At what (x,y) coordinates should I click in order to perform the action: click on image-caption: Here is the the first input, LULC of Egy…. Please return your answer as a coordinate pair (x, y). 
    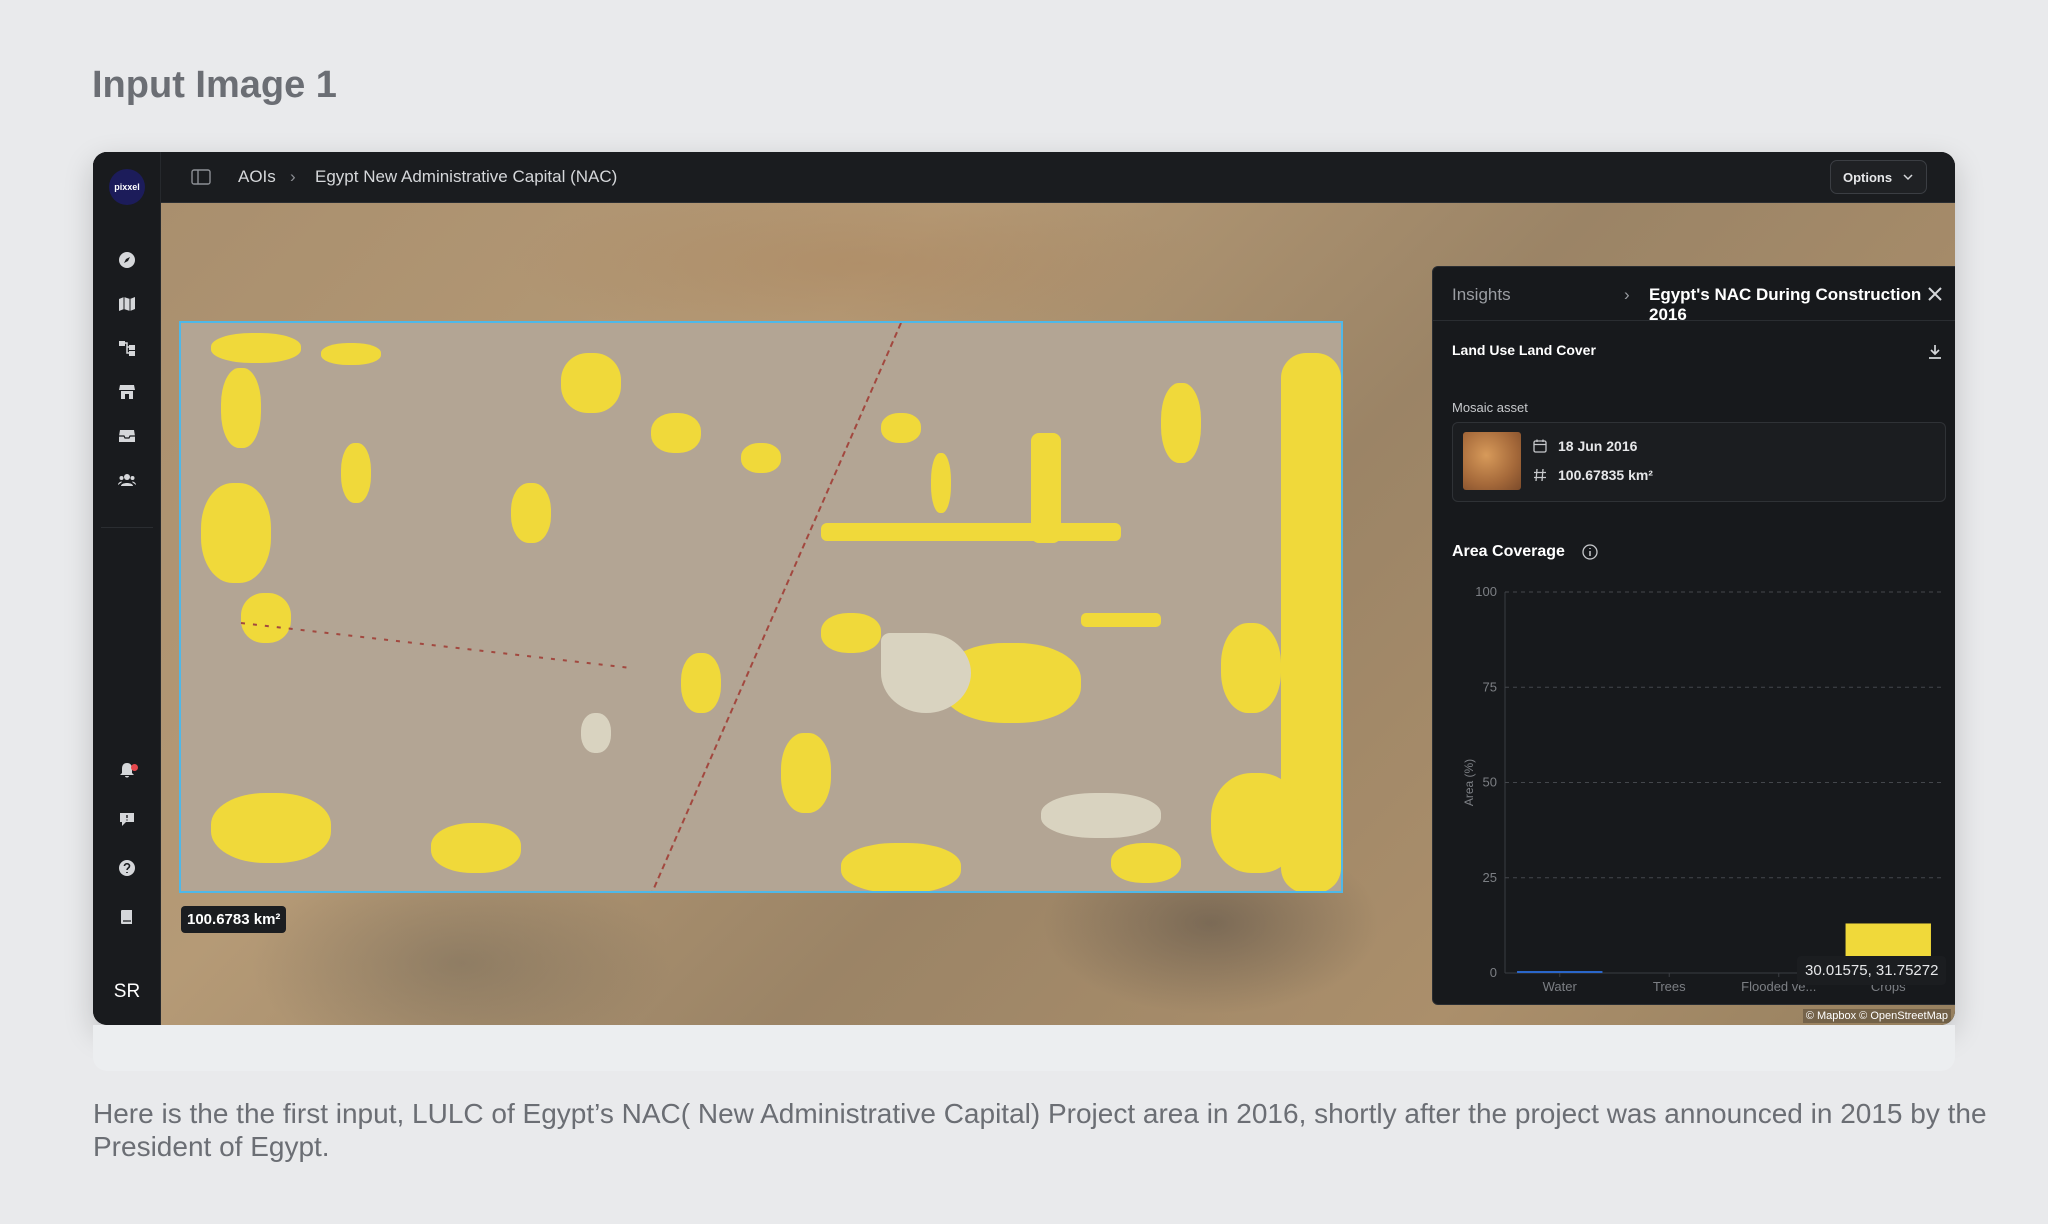
    Looking at the image, I should click on (1040, 1130).